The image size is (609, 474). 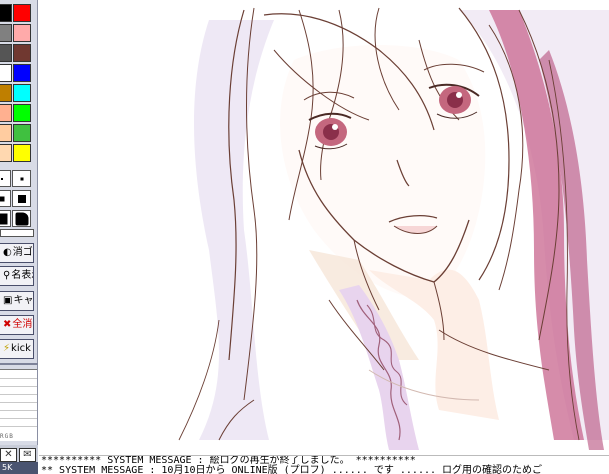 I want to click on name-display-label: 名表示, so click(x=22, y=275).